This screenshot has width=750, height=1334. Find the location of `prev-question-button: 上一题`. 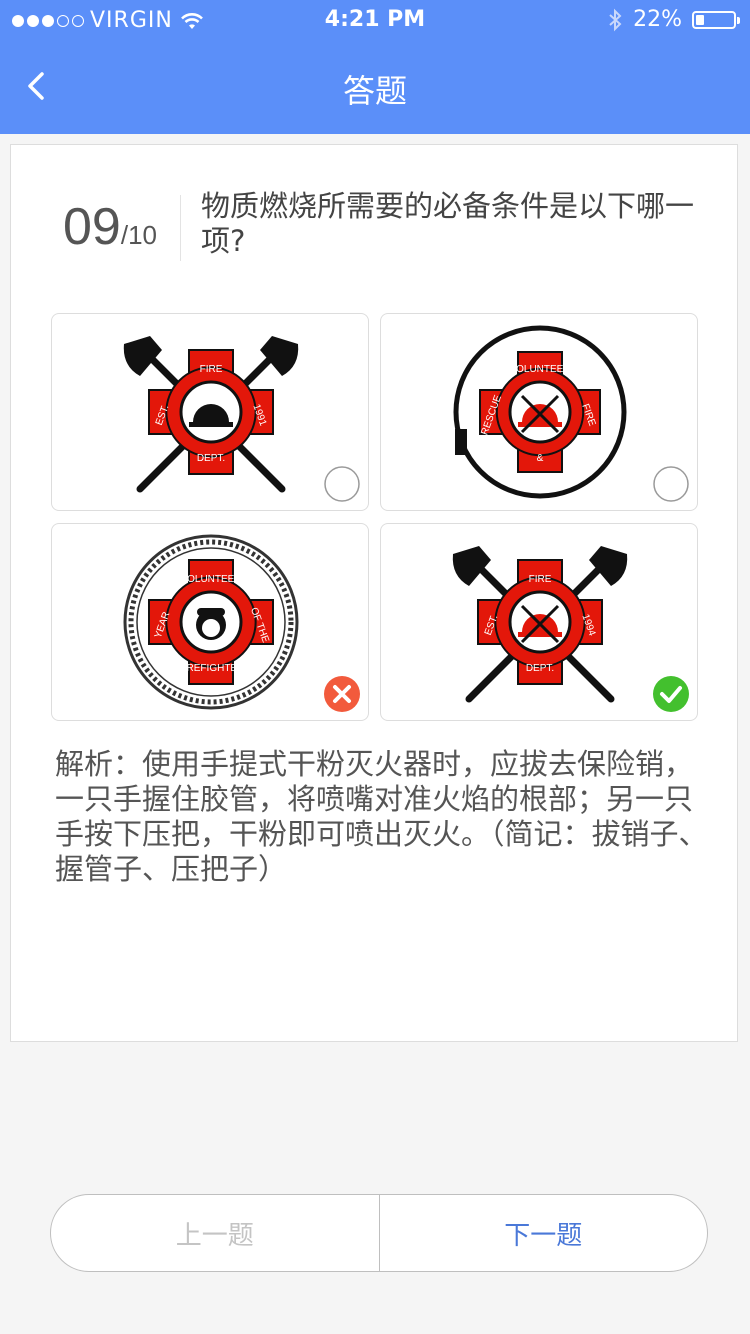

prev-question-button: 上一题 is located at coordinates (215, 1233).